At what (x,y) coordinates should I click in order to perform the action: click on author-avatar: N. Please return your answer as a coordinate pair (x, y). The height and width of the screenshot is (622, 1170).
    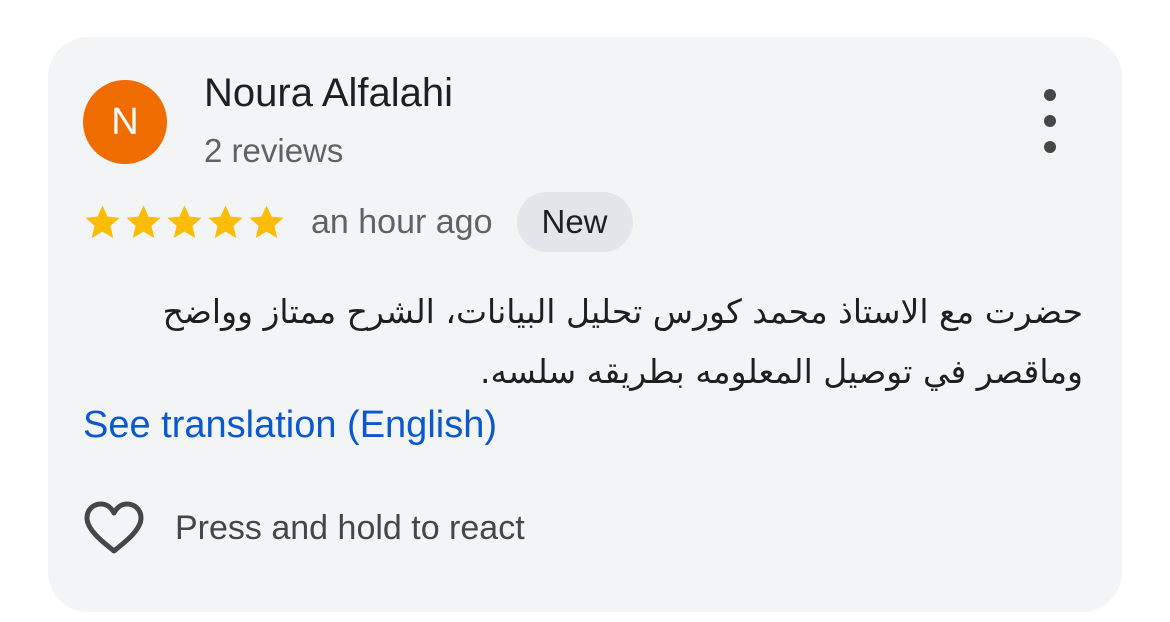
    Looking at the image, I should click on (125, 122).